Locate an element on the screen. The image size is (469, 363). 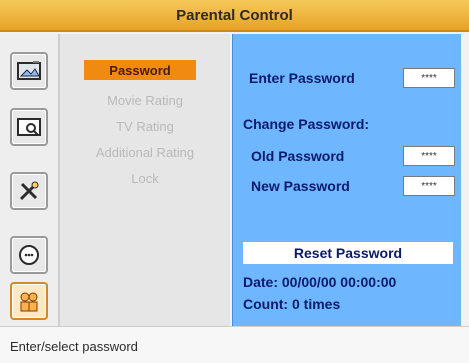
menu-item-label: Movie Rating is located at coordinates (145, 100).